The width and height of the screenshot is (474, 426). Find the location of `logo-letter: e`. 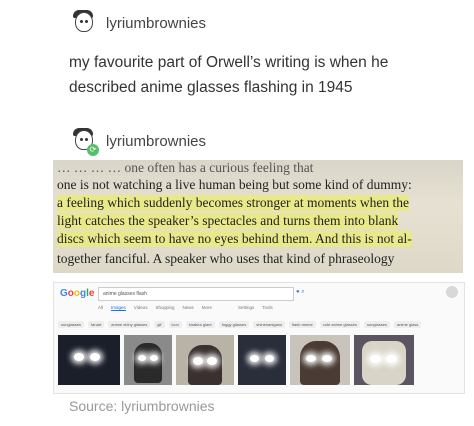

logo-letter: e is located at coordinates (91, 293).